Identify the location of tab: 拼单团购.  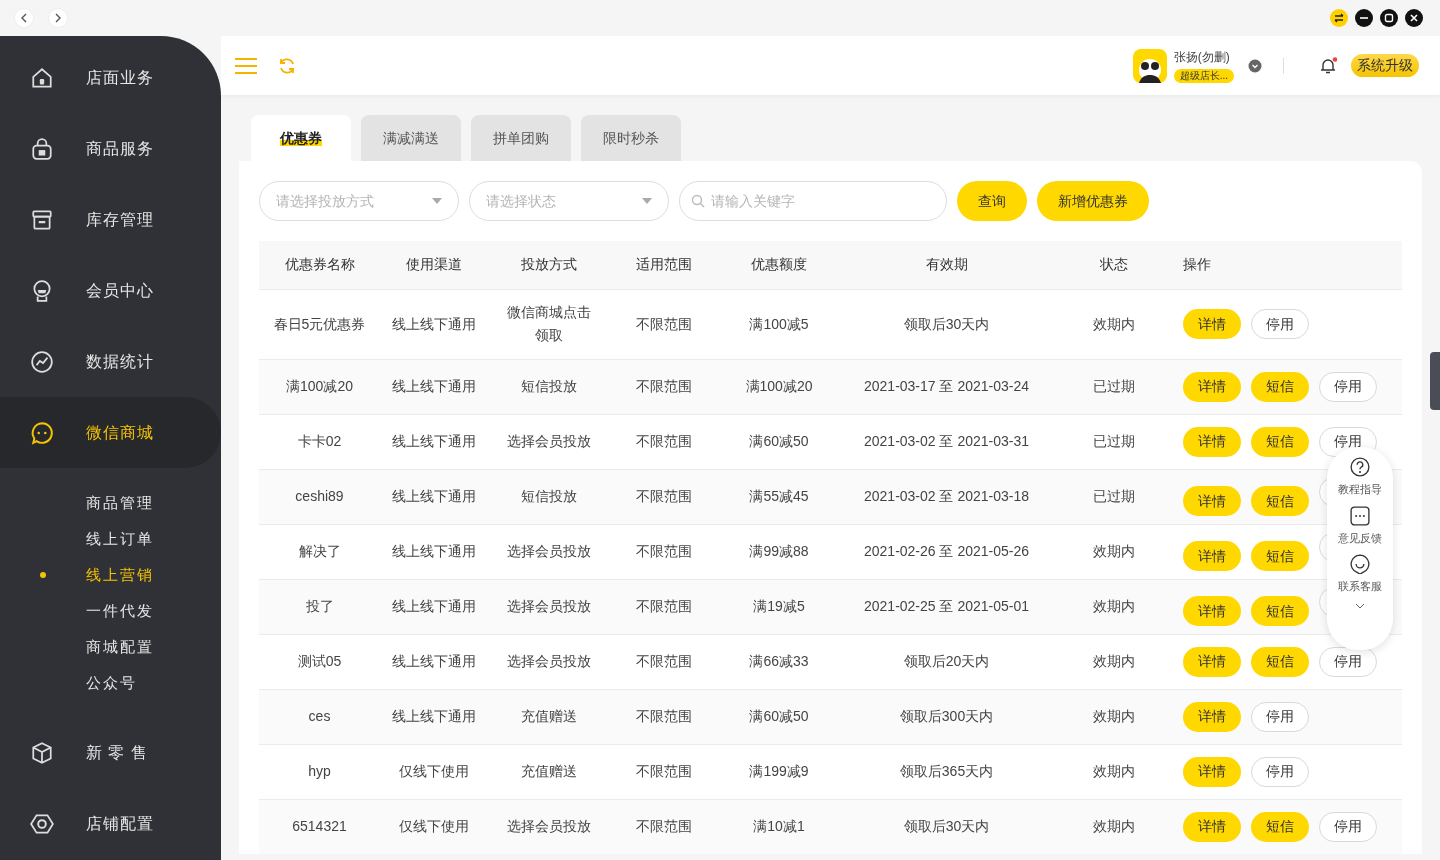
(521, 138).